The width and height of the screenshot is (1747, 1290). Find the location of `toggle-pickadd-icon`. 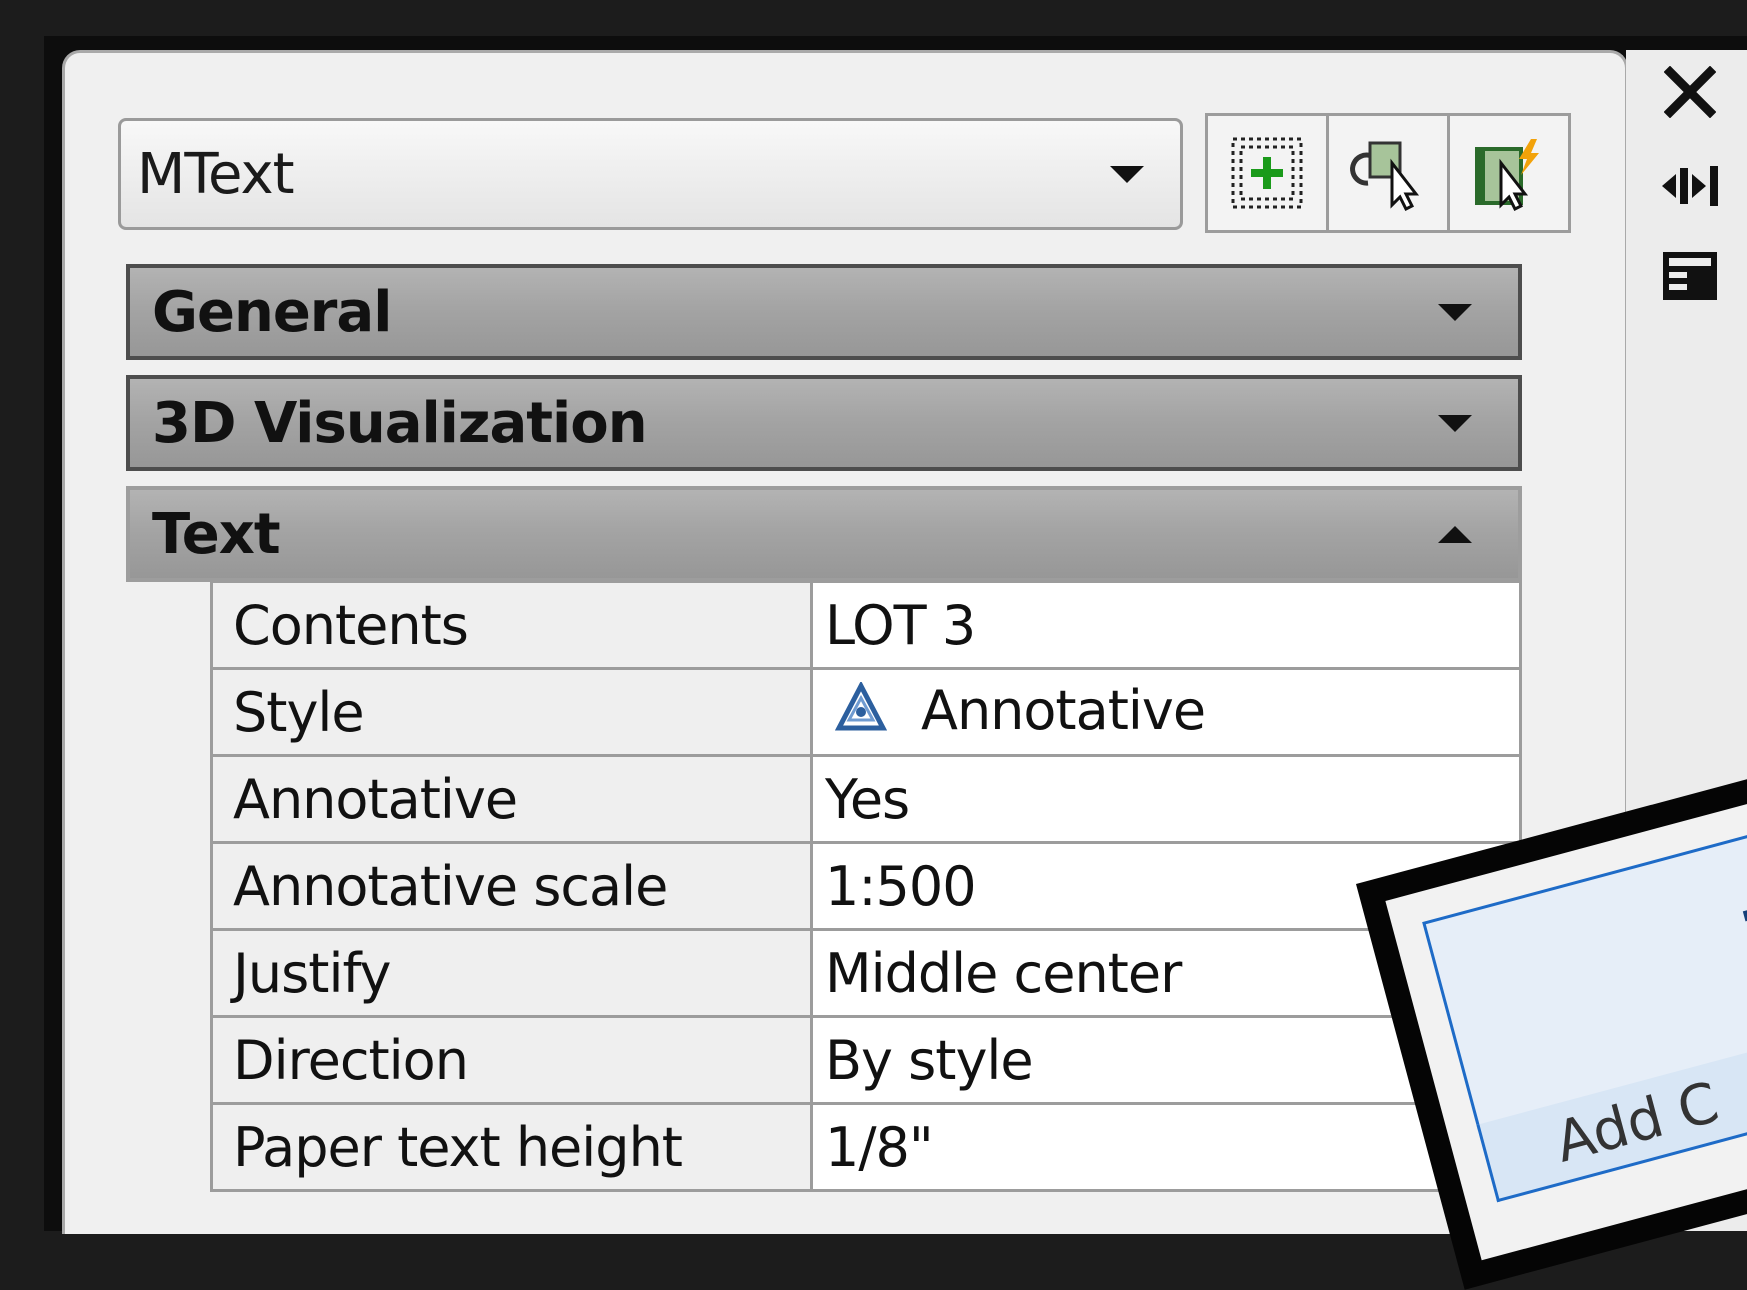

toggle-pickadd-icon is located at coordinates (1267, 173).